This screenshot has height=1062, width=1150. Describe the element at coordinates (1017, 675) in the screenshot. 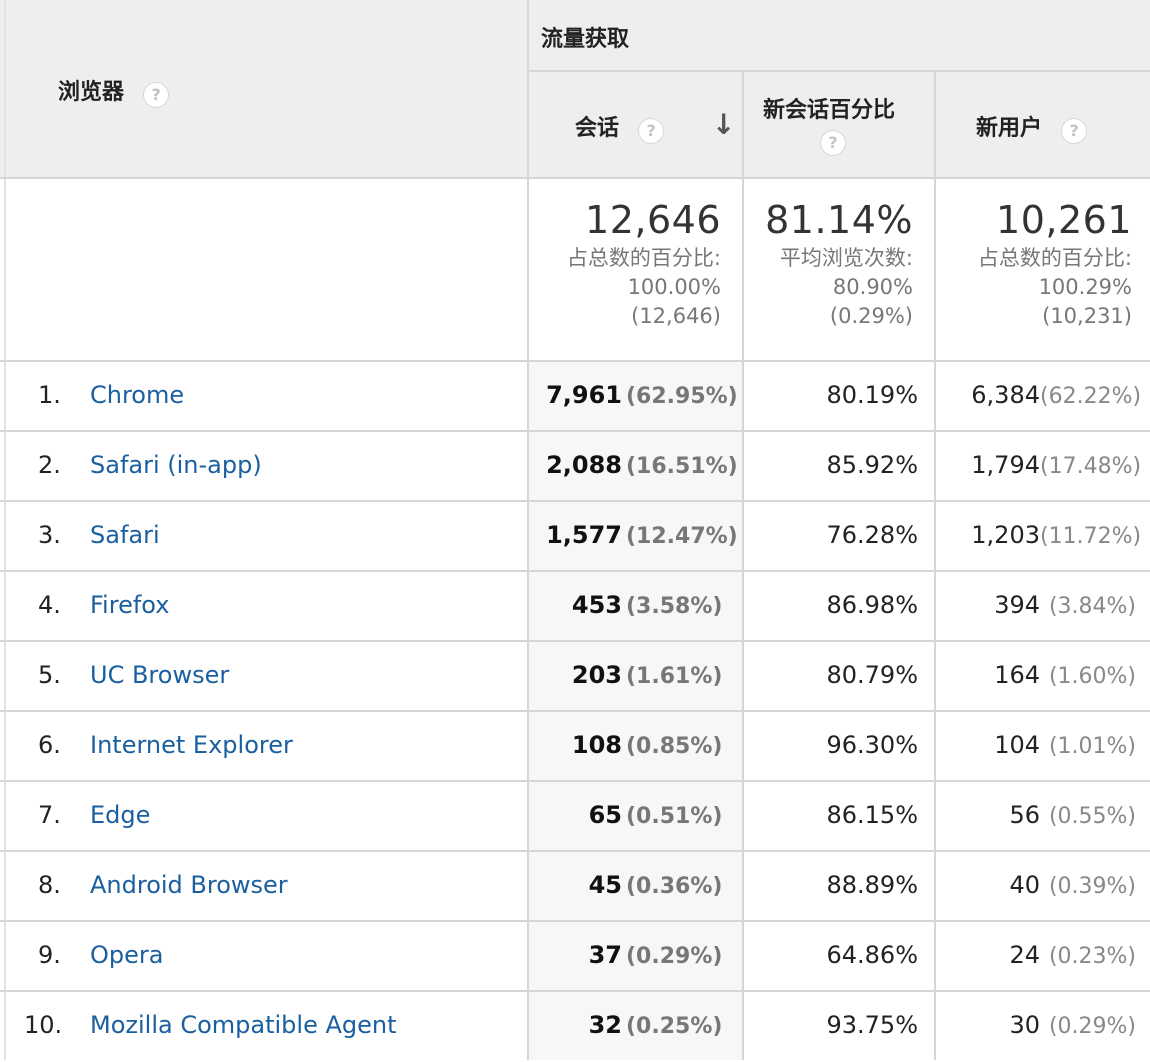

I see `new-users-value: 164` at that location.